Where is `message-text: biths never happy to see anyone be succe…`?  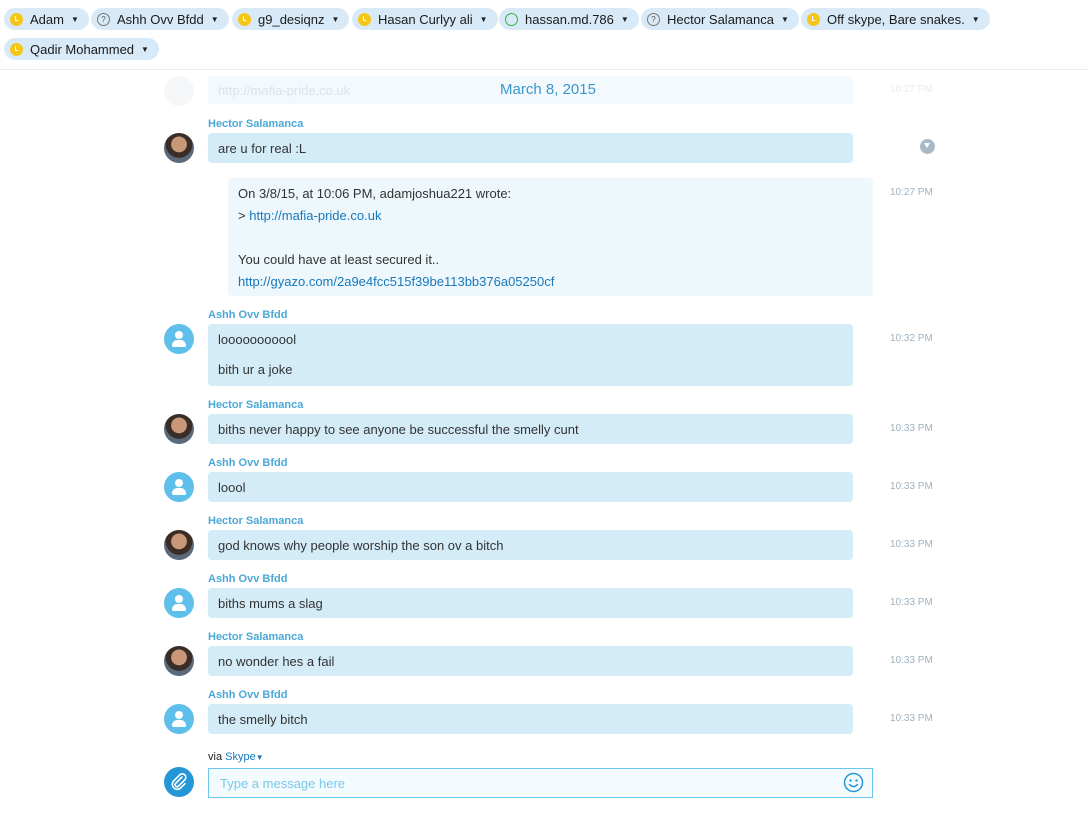 message-text: biths never happy to see anyone be succe… is located at coordinates (398, 429).